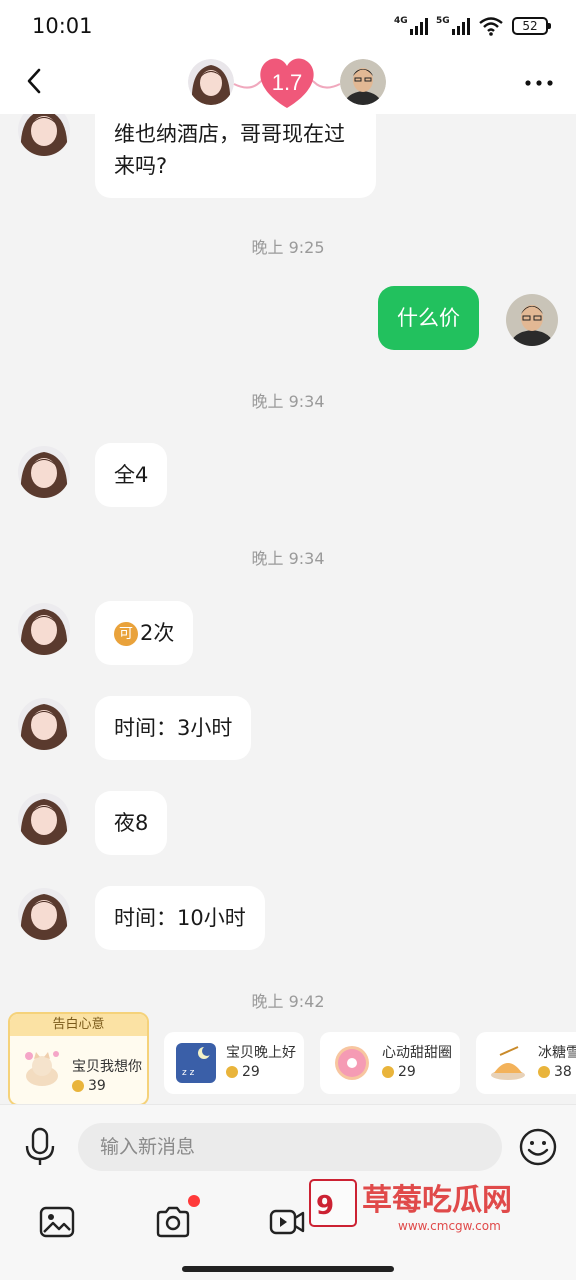 Image resolution: width=576 pixels, height=1280 pixels. What do you see at coordinates (194, 1201) in the screenshot?
I see `notification-dot` at bounding box center [194, 1201].